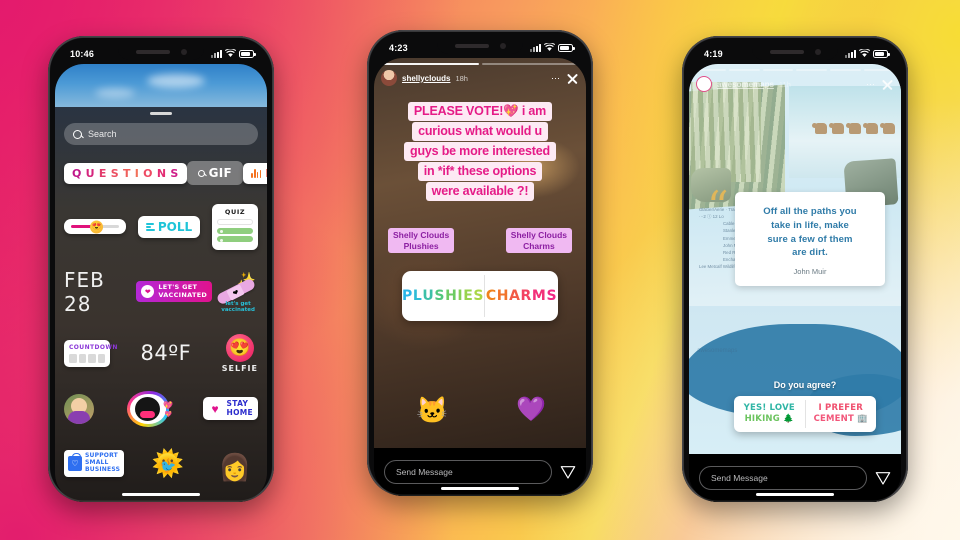 The image size is (960, 540). I want to click on front-camera-icon, so click(183, 51).